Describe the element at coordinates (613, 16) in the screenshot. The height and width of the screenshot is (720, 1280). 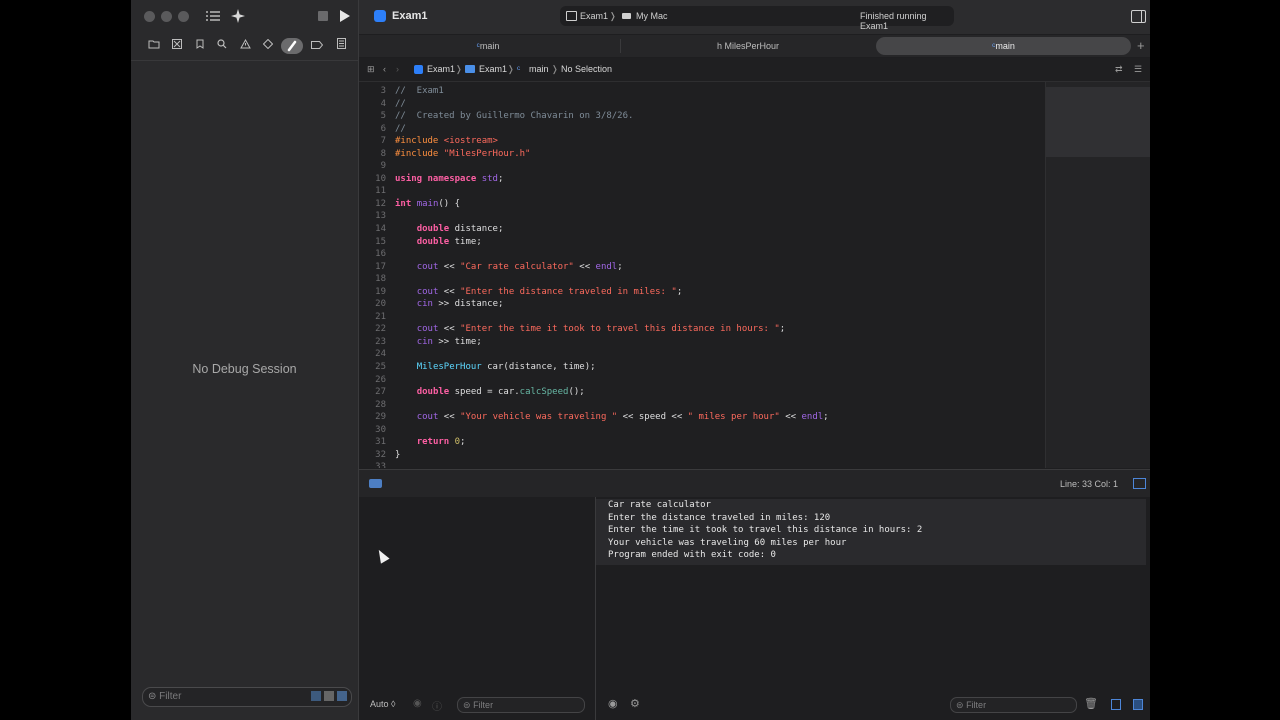
I see `chevron-right-icon: ❭` at that location.